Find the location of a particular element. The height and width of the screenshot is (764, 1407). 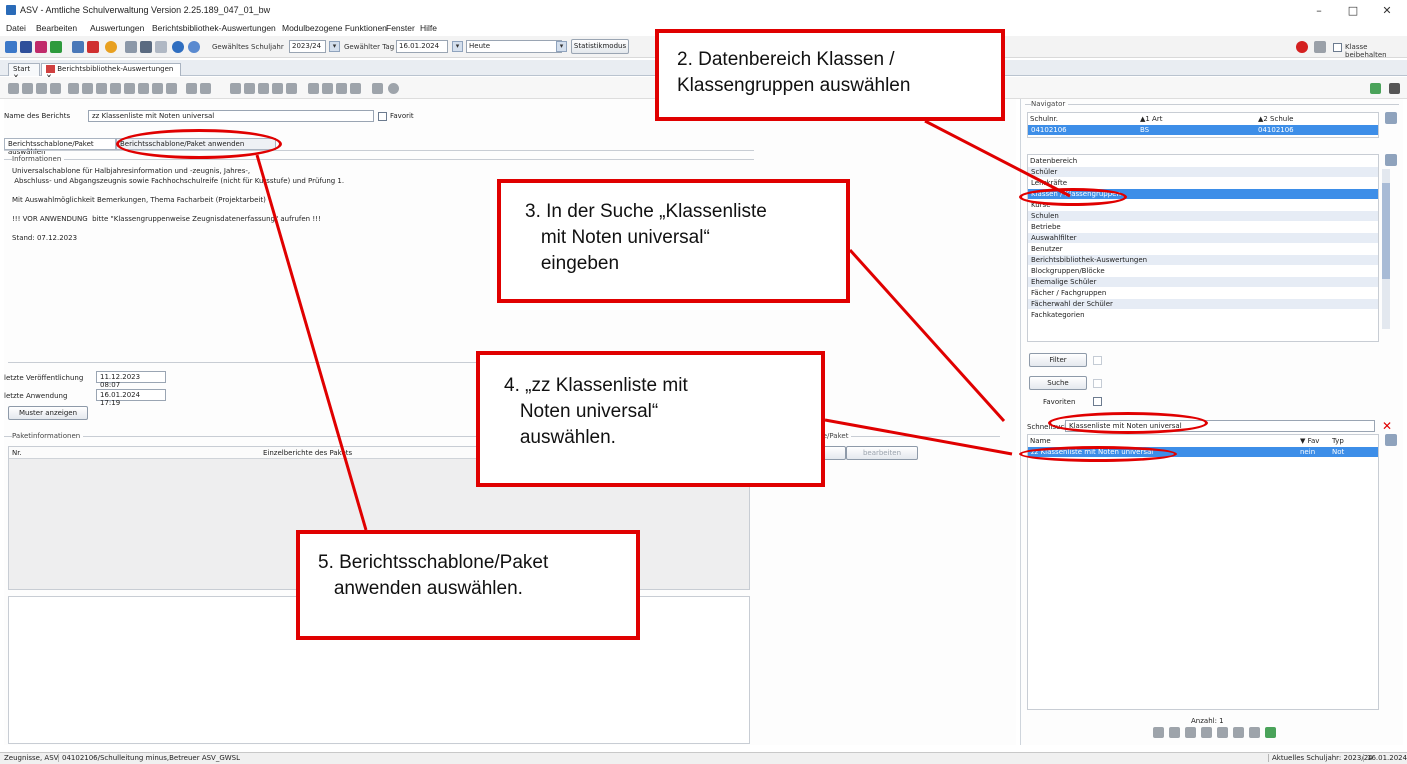

callout-3-pointer is located at coordinates (927, 335).